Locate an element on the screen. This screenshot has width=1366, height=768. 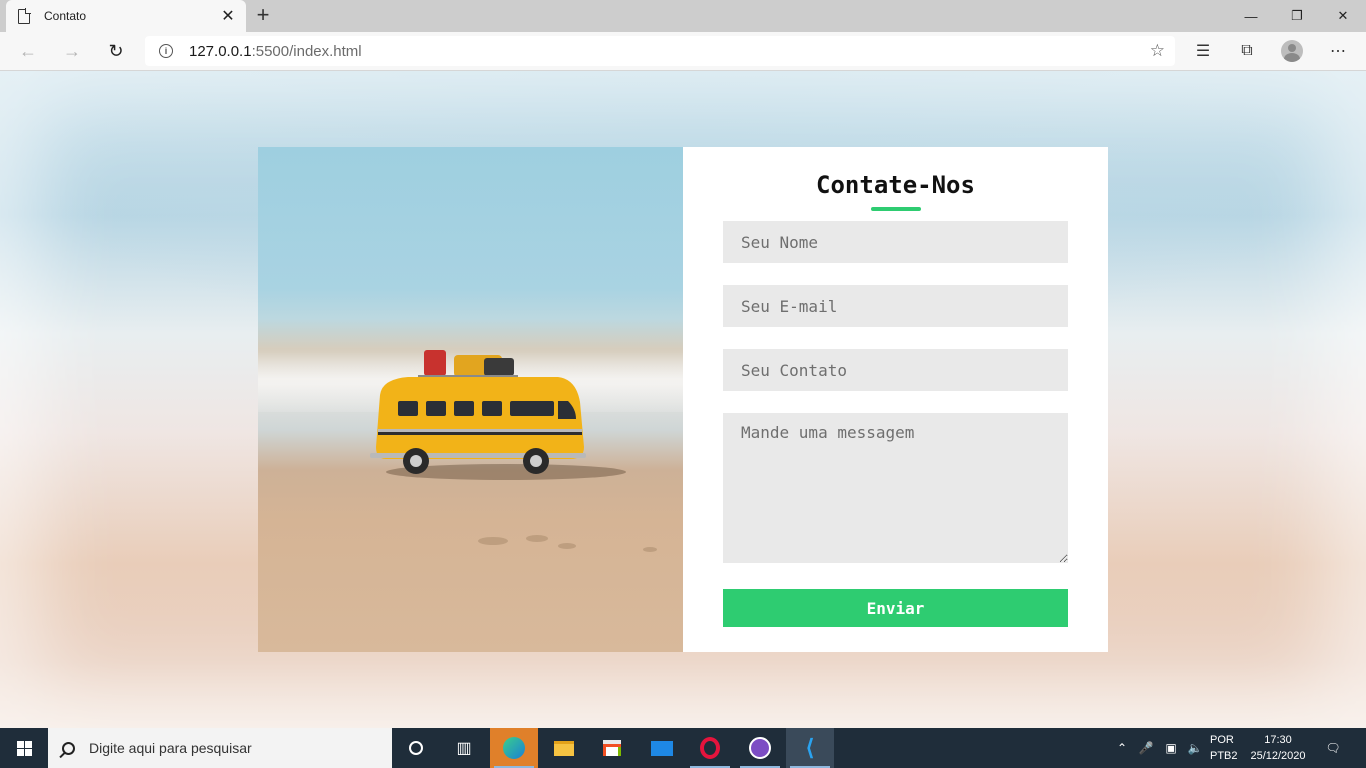
file-explorer-app is located at coordinates (564, 748).